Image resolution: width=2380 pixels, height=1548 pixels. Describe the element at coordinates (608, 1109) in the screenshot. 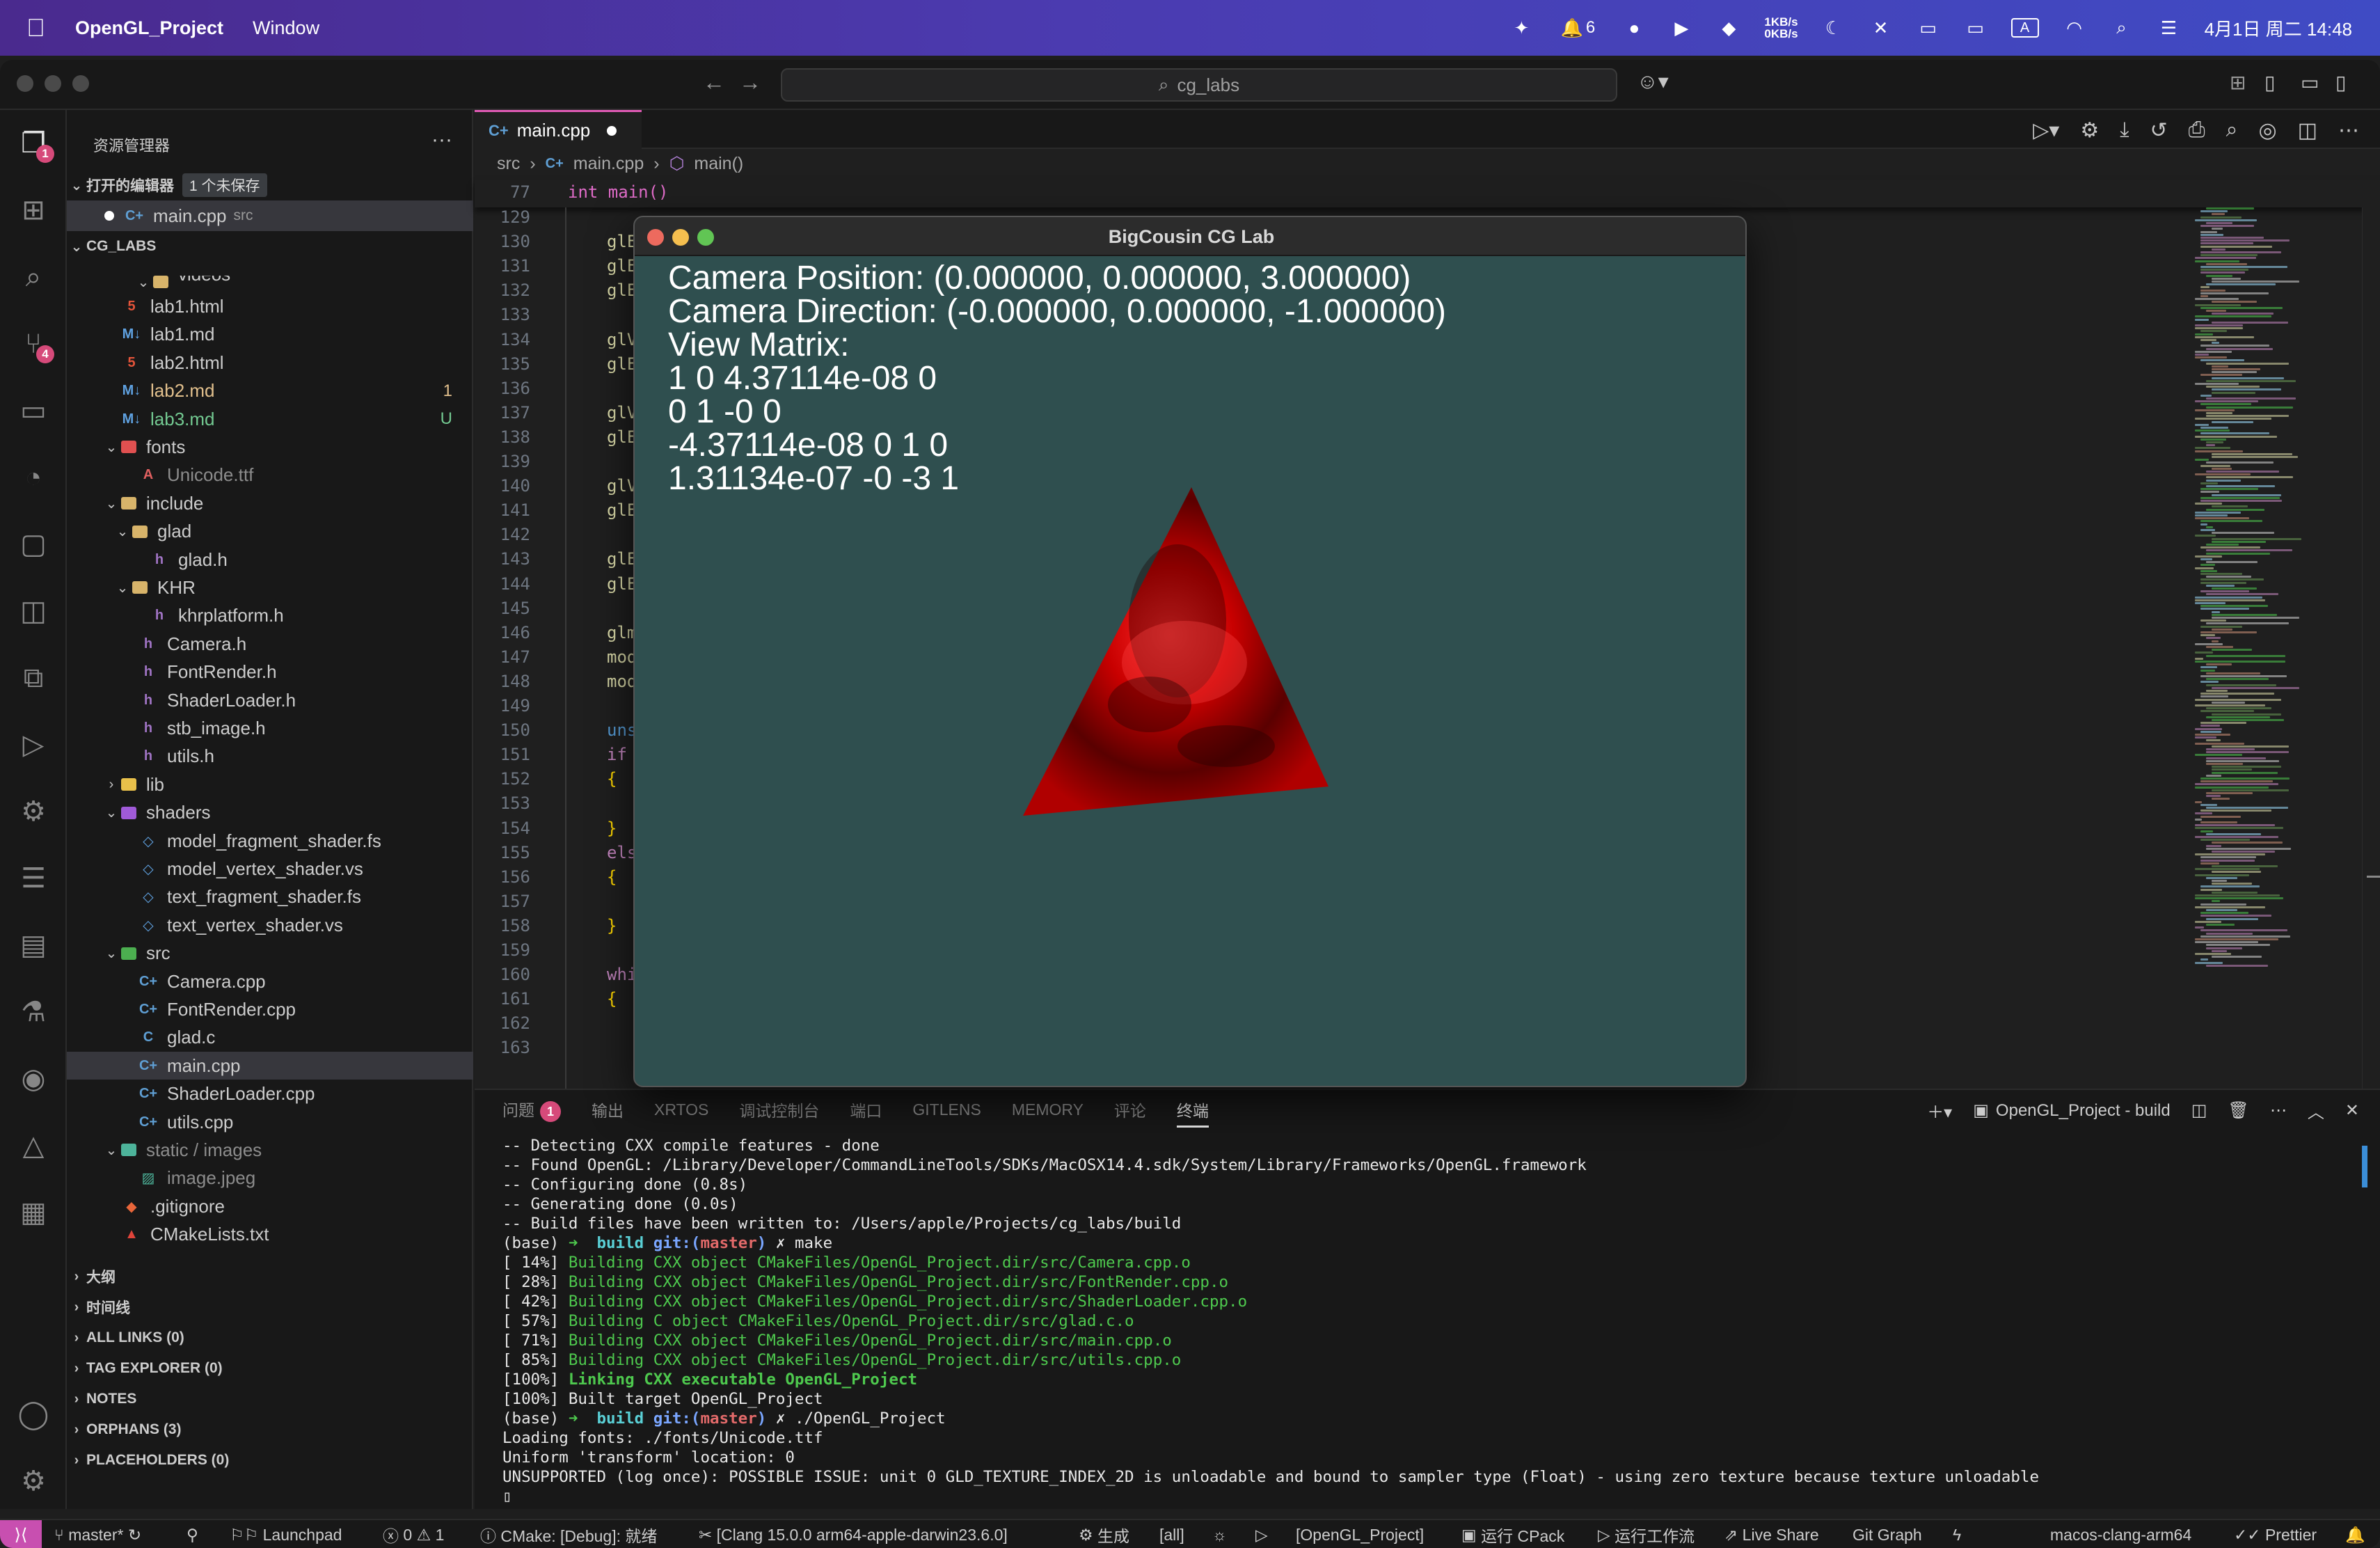

I see `panel-tab: 输出` at that location.